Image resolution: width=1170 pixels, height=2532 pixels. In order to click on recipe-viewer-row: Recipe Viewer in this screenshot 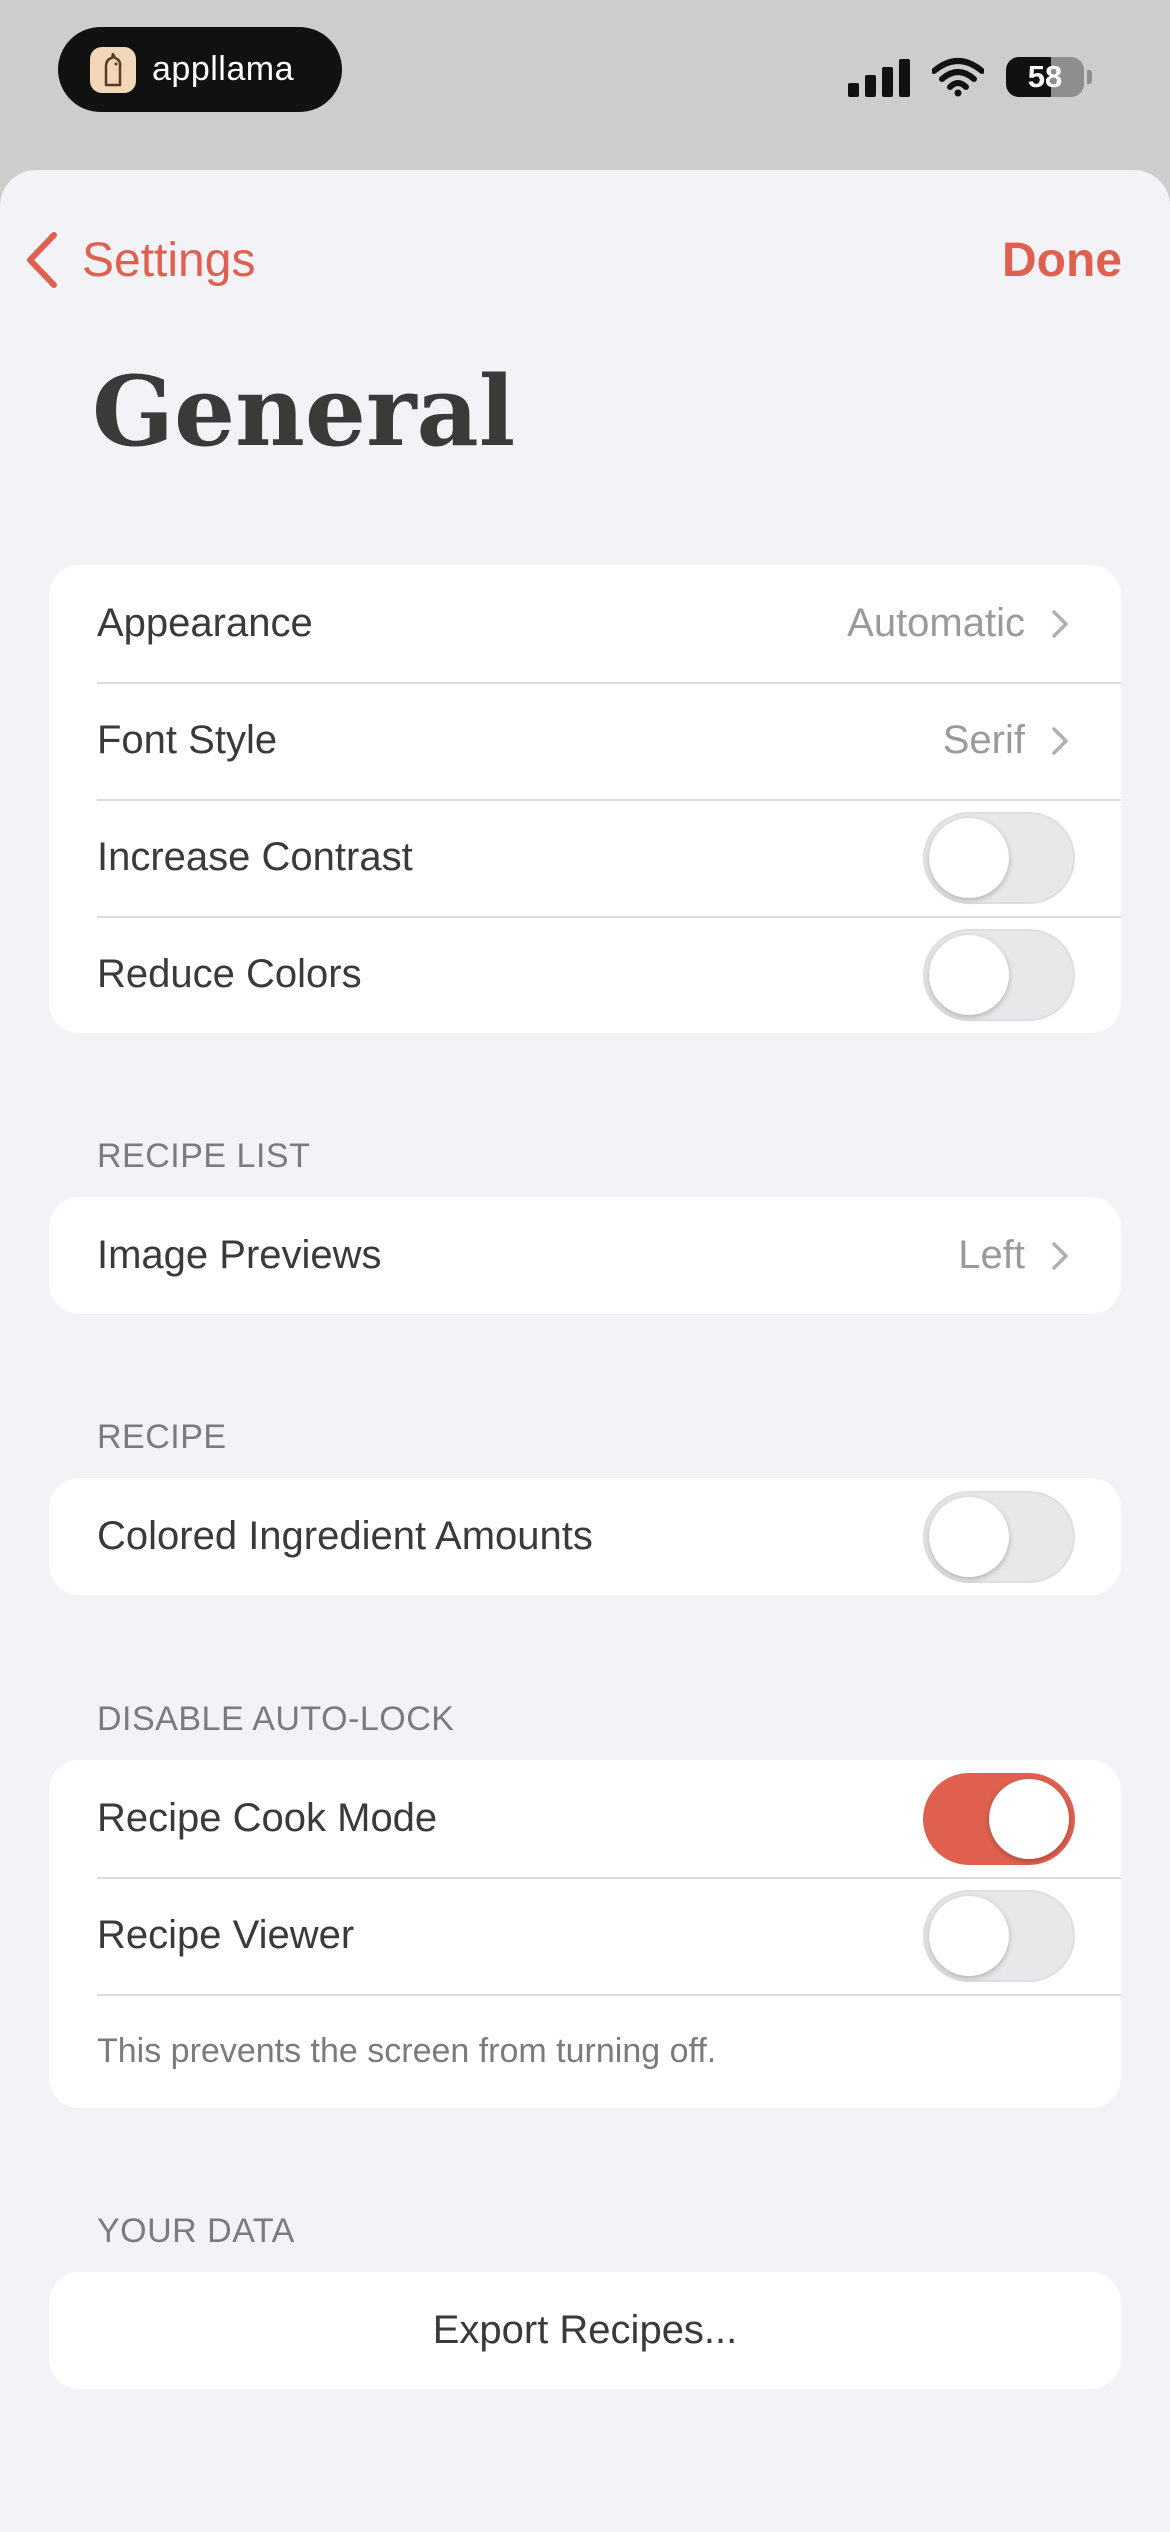, I will do `click(585, 1935)`.